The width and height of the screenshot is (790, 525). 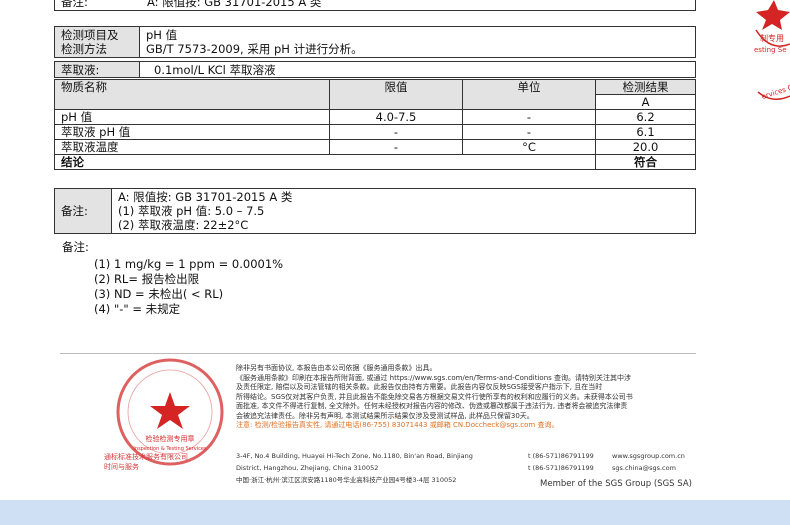 I want to click on method-value-2: GB/T 7573-2009, 采用 pH 计进行分析。, so click(x=254, y=49).